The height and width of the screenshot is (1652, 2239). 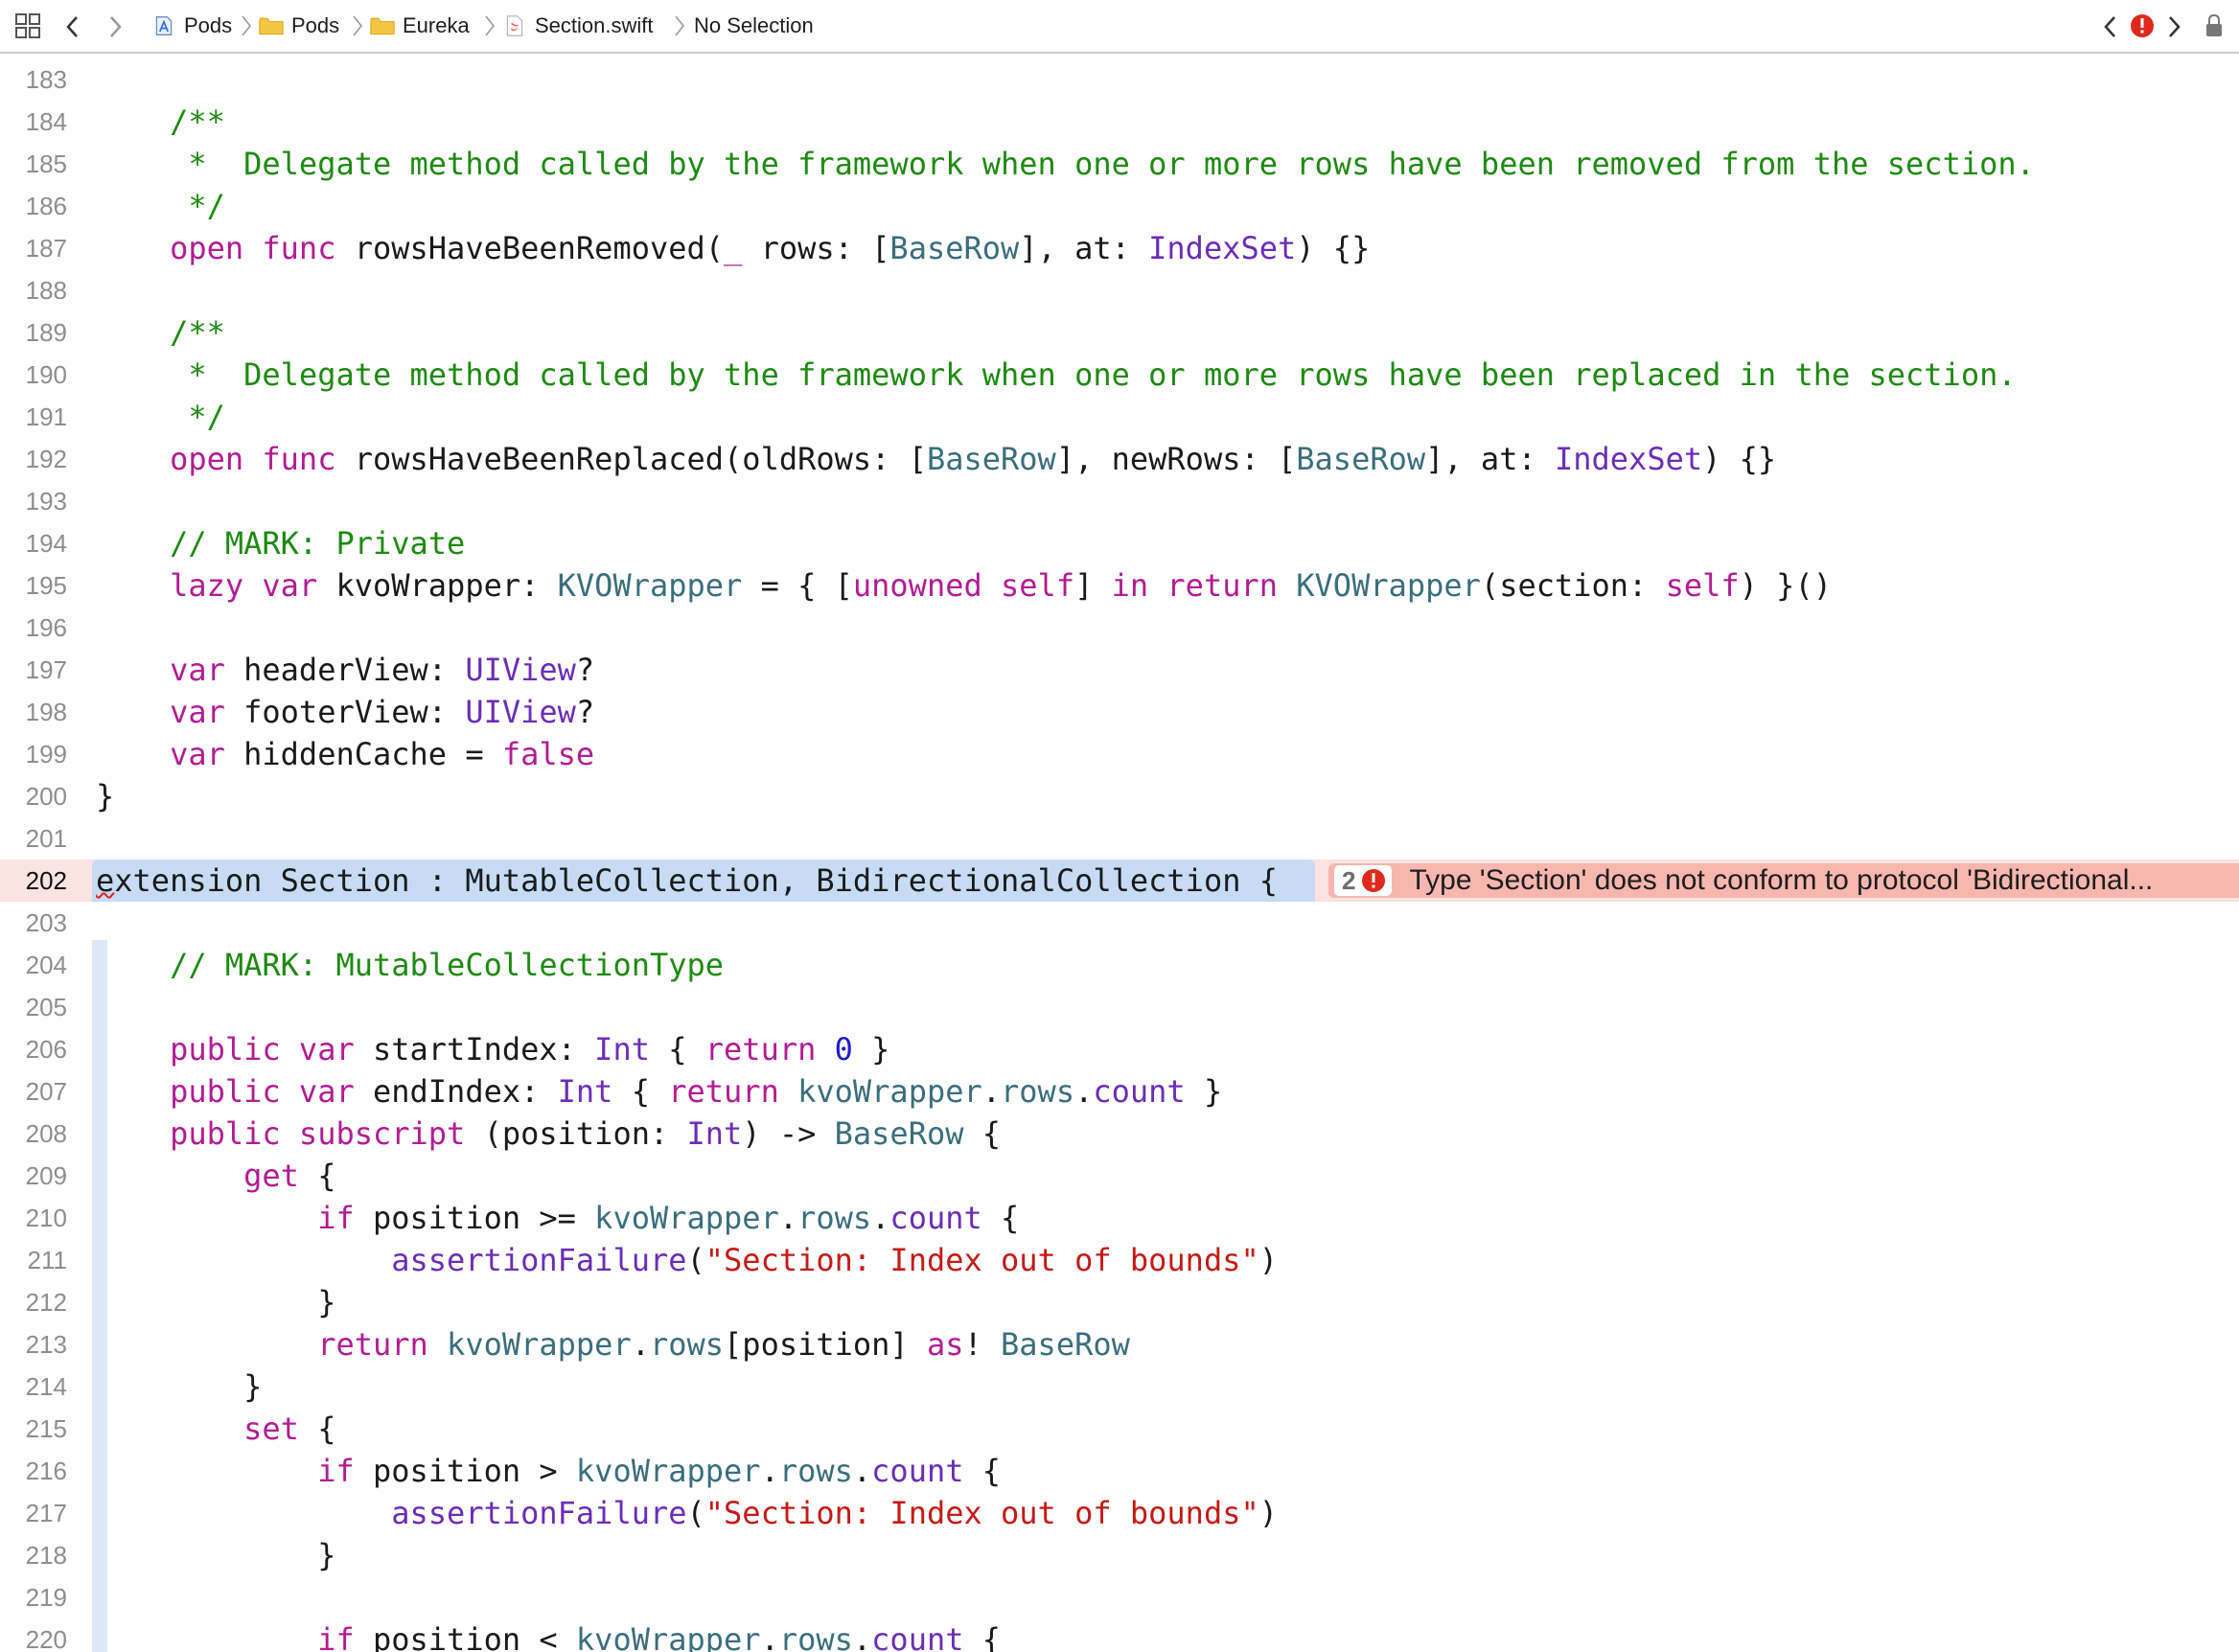 What do you see at coordinates (410, 965) in the screenshot?
I see `code-text: // MARK: MutableCollectionType` at bounding box center [410, 965].